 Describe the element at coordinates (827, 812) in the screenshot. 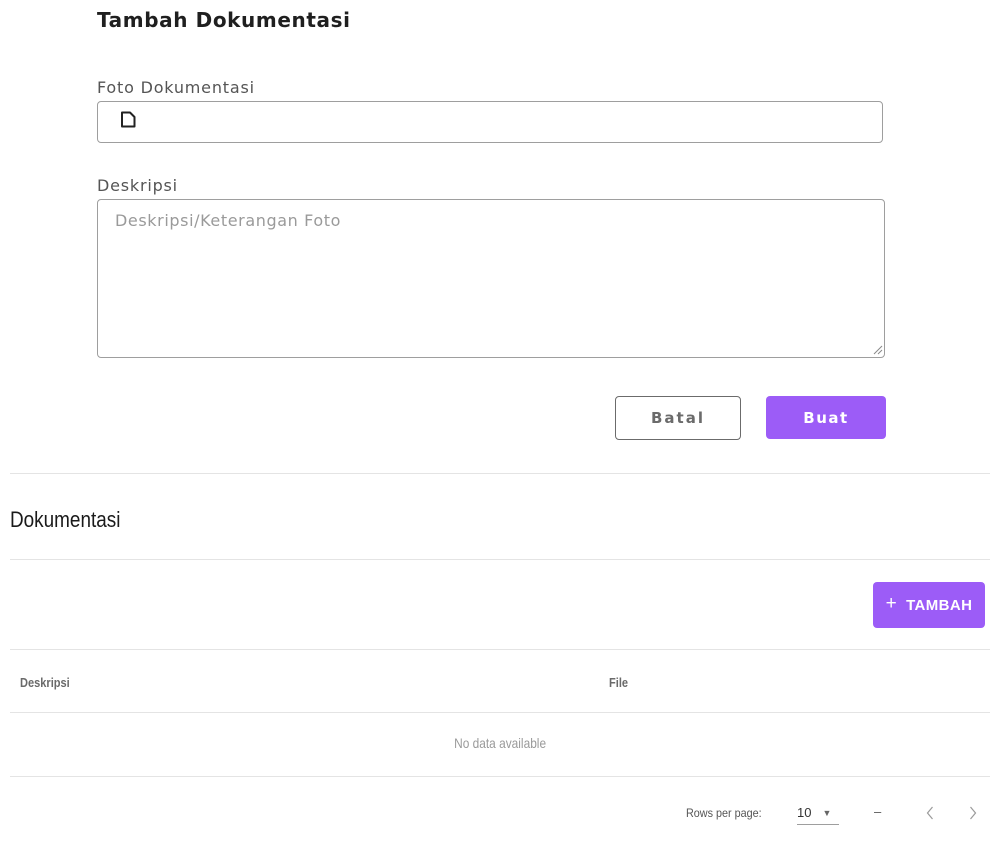

I see `caret-down-icon: ▼` at that location.